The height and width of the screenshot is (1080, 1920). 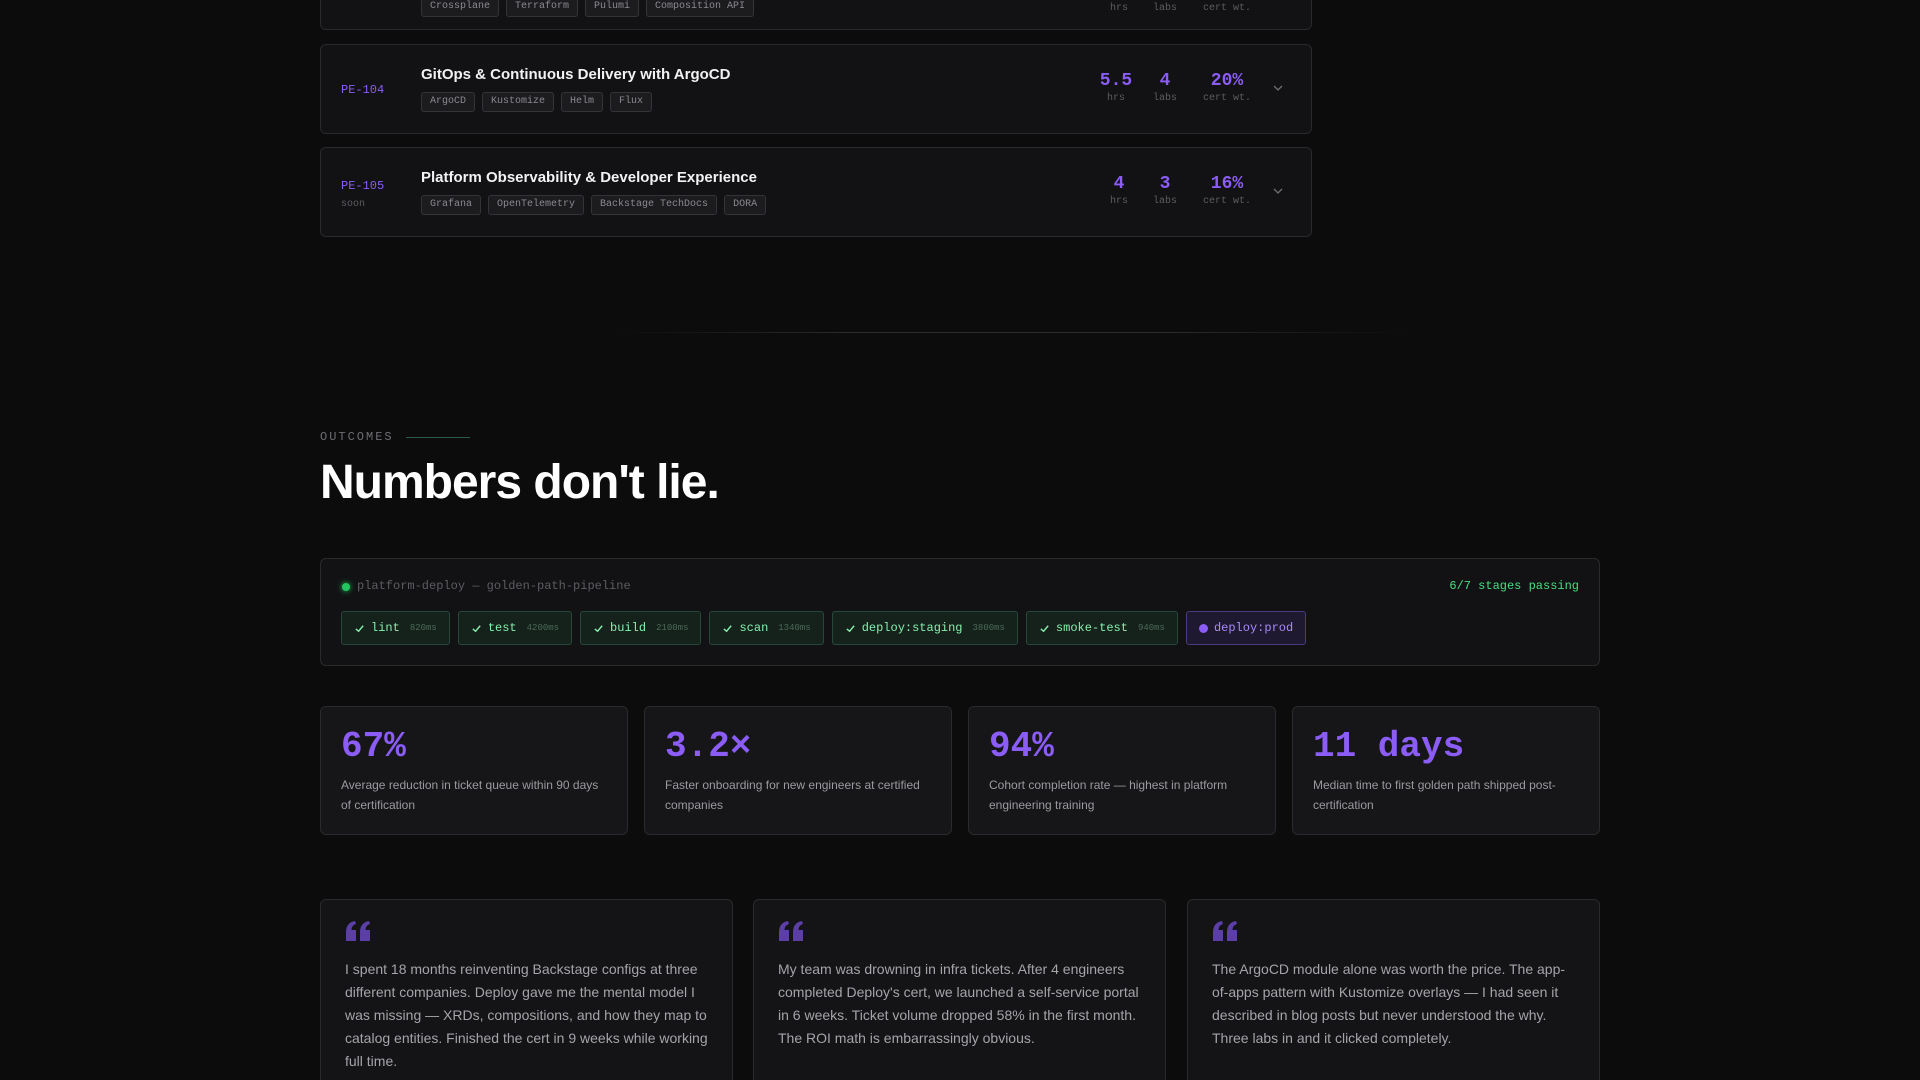 I want to click on metric-value: 67%, so click(x=373, y=746).